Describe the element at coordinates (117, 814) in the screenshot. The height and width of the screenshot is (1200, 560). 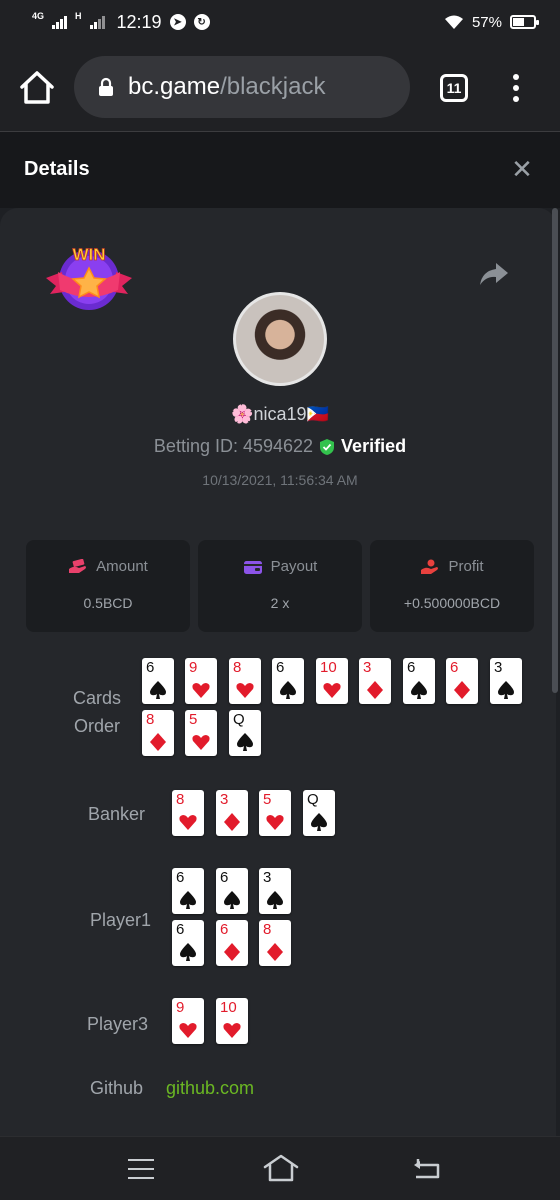
I see `banker-label: Banker` at that location.